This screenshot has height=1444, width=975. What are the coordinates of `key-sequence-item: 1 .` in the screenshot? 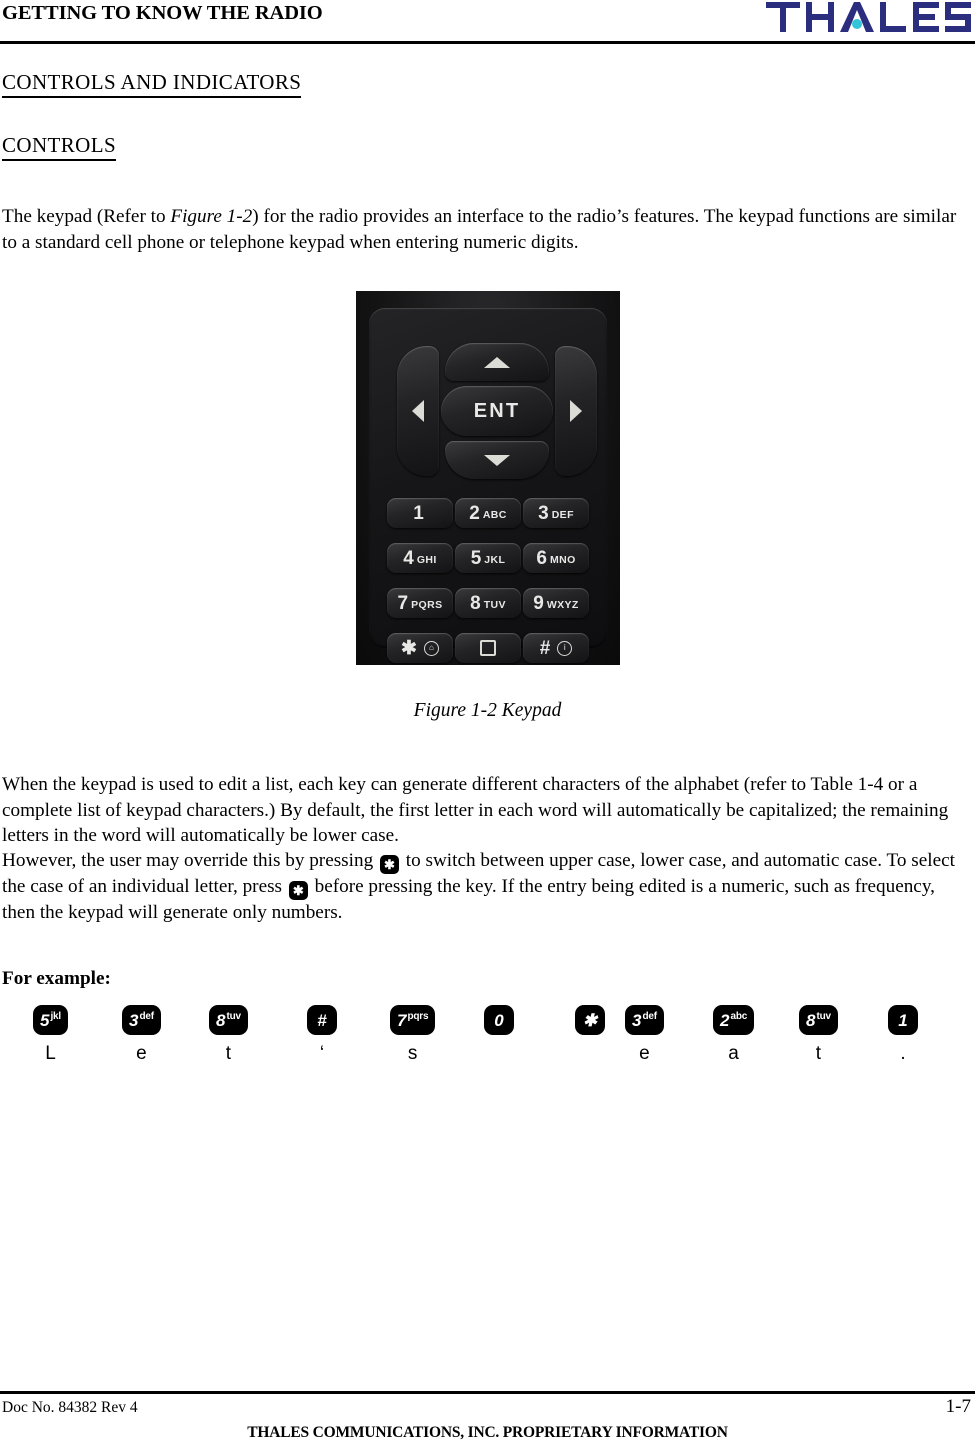 It's located at (903, 1035).